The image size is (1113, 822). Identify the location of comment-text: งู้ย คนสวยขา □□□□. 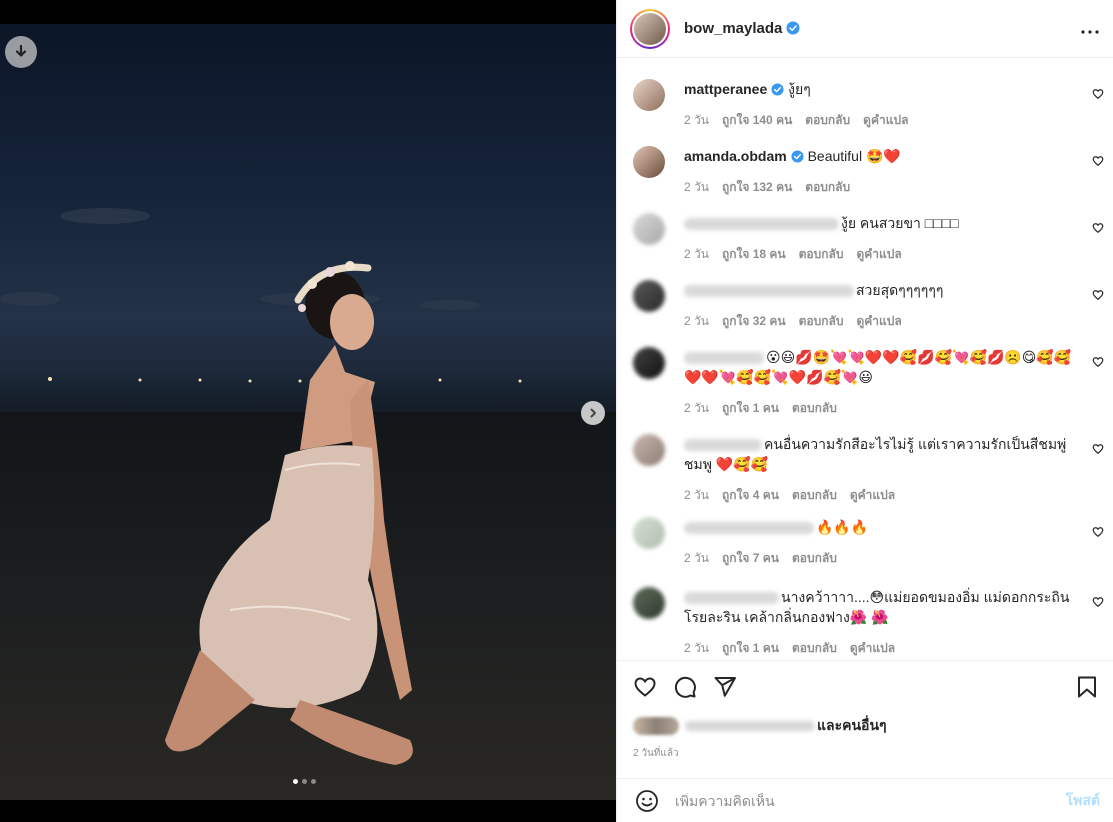
(900, 223).